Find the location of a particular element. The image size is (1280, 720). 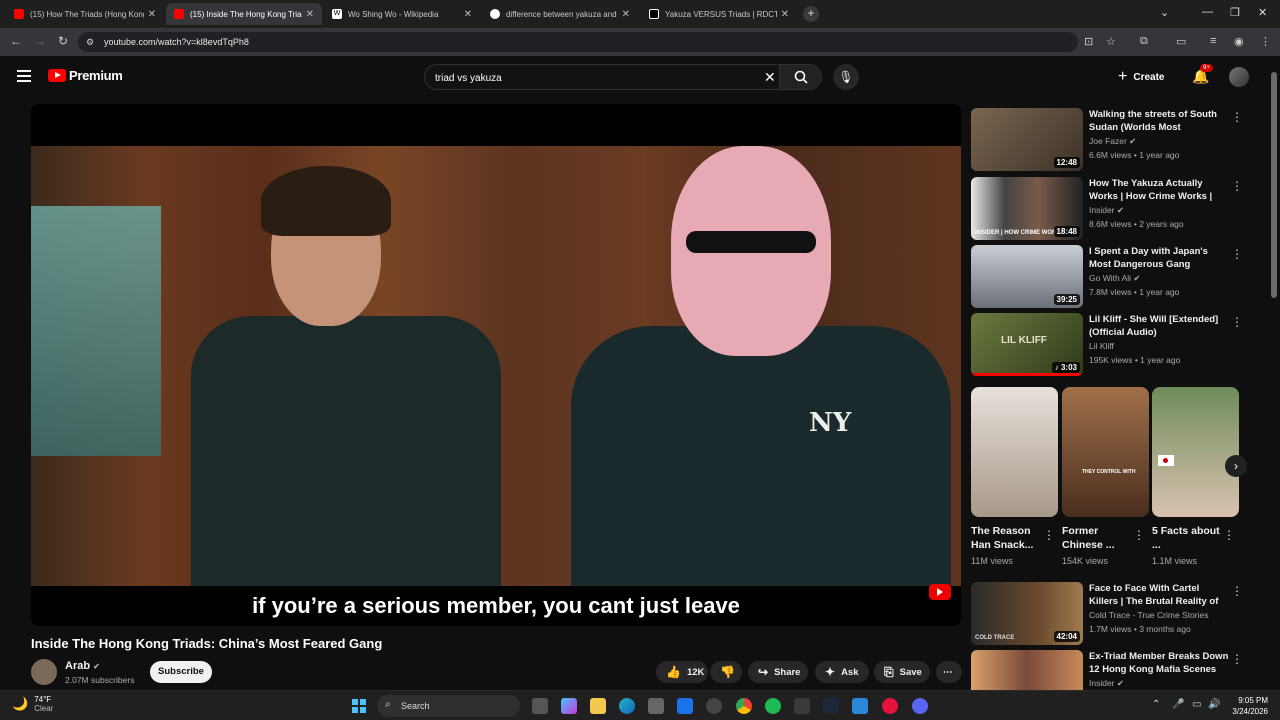

reload-icon: ↻ is located at coordinates (63, 41).